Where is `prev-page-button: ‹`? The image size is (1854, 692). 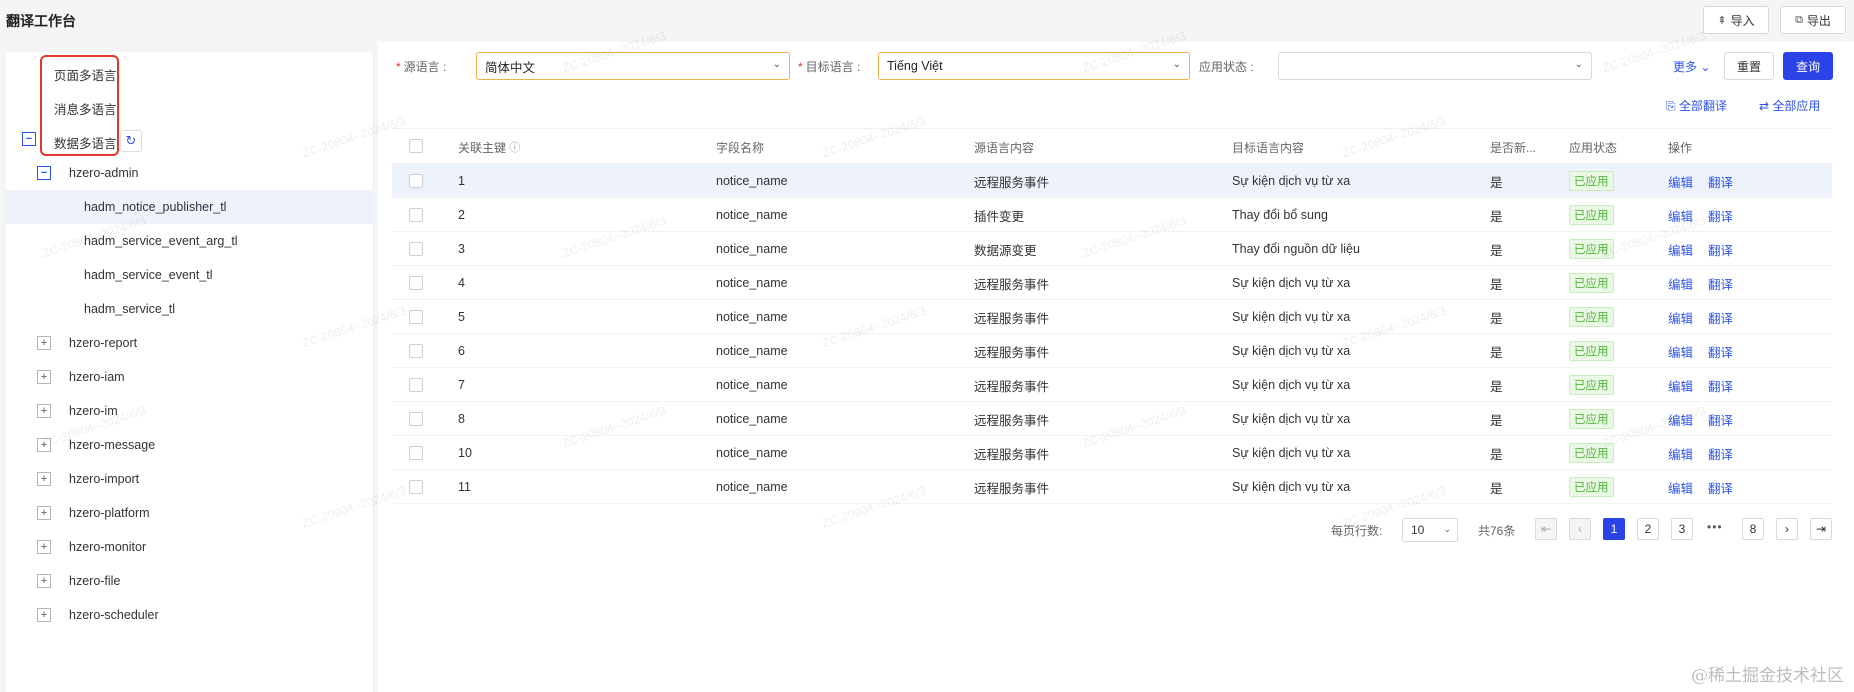 prev-page-button: ‹ is located at coordinates (1580, 529).